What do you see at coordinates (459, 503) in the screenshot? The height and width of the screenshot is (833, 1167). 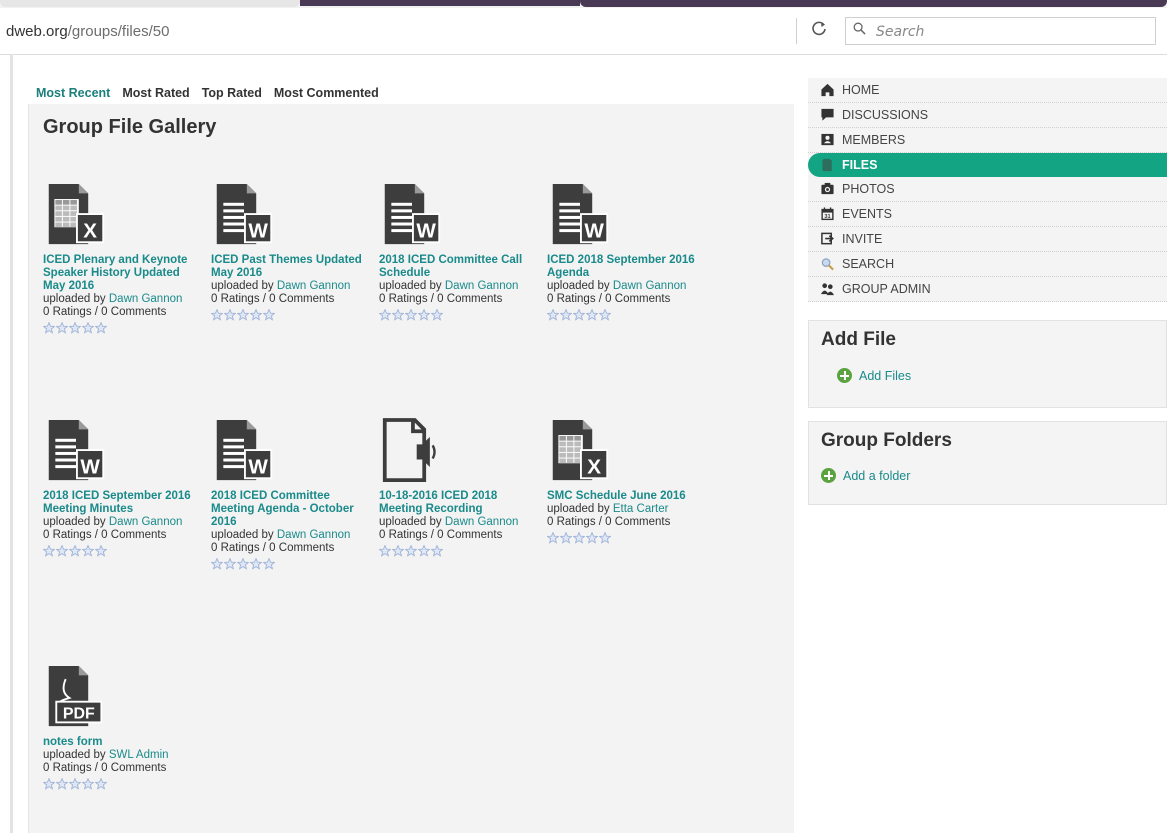 I see `file-title-link: 10-18-2016 ICED 2018 Meeting Recording` at bounding box center [459, 503].